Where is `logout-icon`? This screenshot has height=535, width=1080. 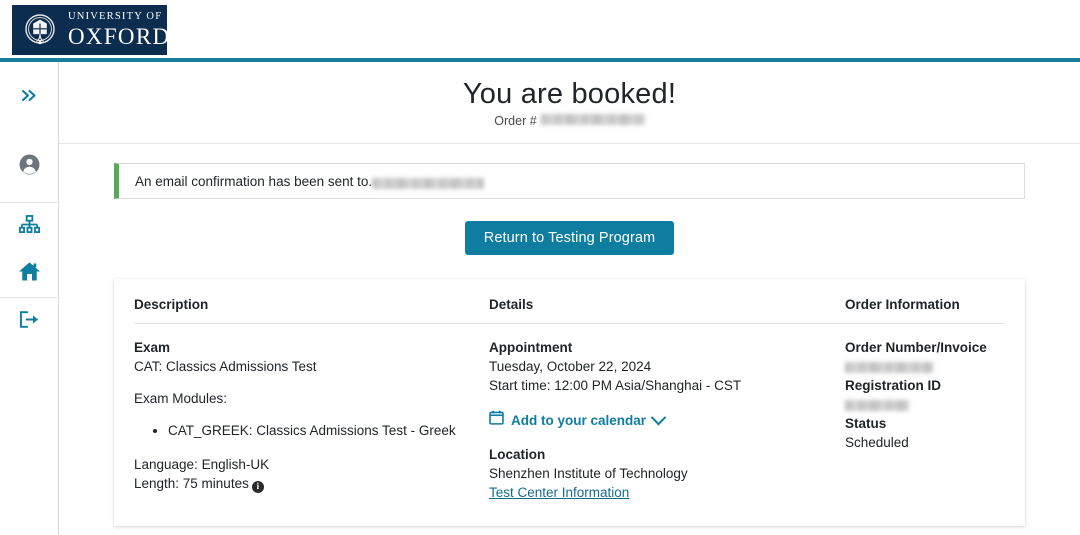 logout-icon is located at coordinates (29, 322).